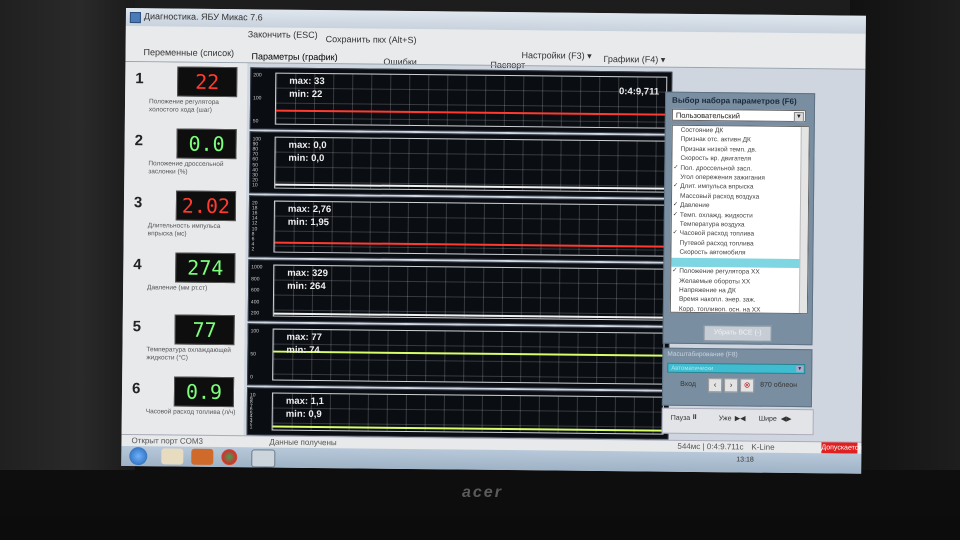 This screenshot has width=960, height=540. I want to click on chart-min: min: 264, so click(306, 286).